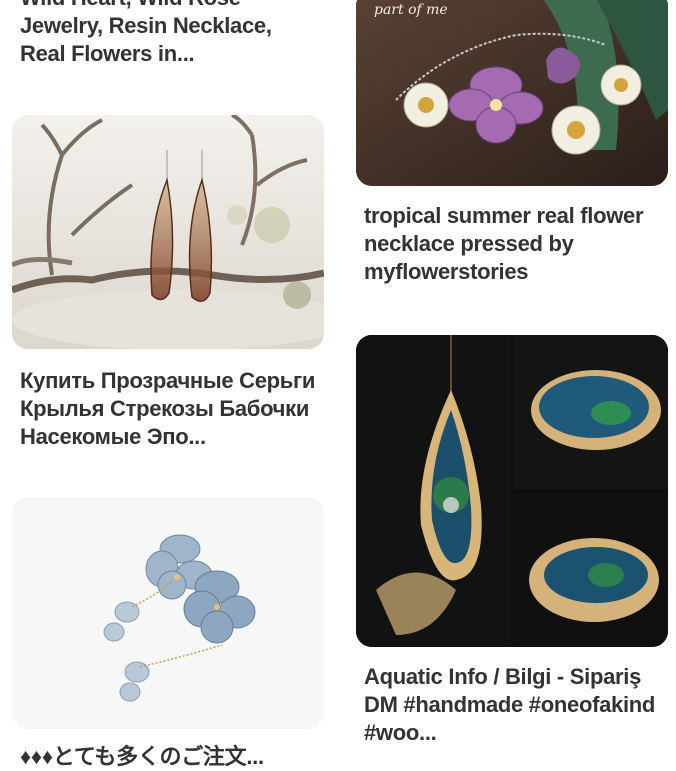 Image resolution: width=676 pixels, height=771 pixels. I want to click on pin-image: part of me, so click(512, 93).